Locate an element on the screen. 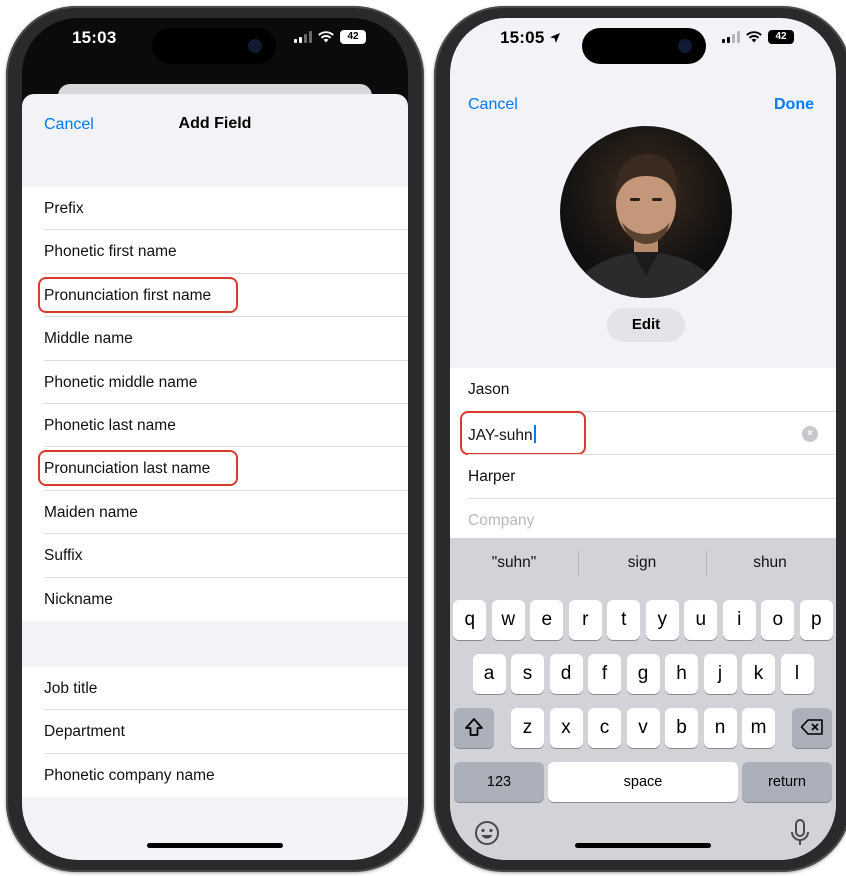 Image resolution: width=846 pixels, height=876 pixels. field-value: Jason is located at coordinates (488, 390).